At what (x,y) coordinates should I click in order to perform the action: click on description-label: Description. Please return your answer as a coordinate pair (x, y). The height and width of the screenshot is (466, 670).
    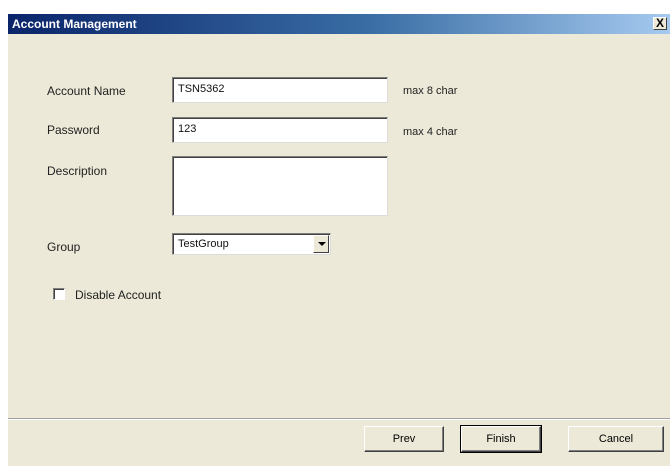
    Looking at the image, I should click on (77, 171).